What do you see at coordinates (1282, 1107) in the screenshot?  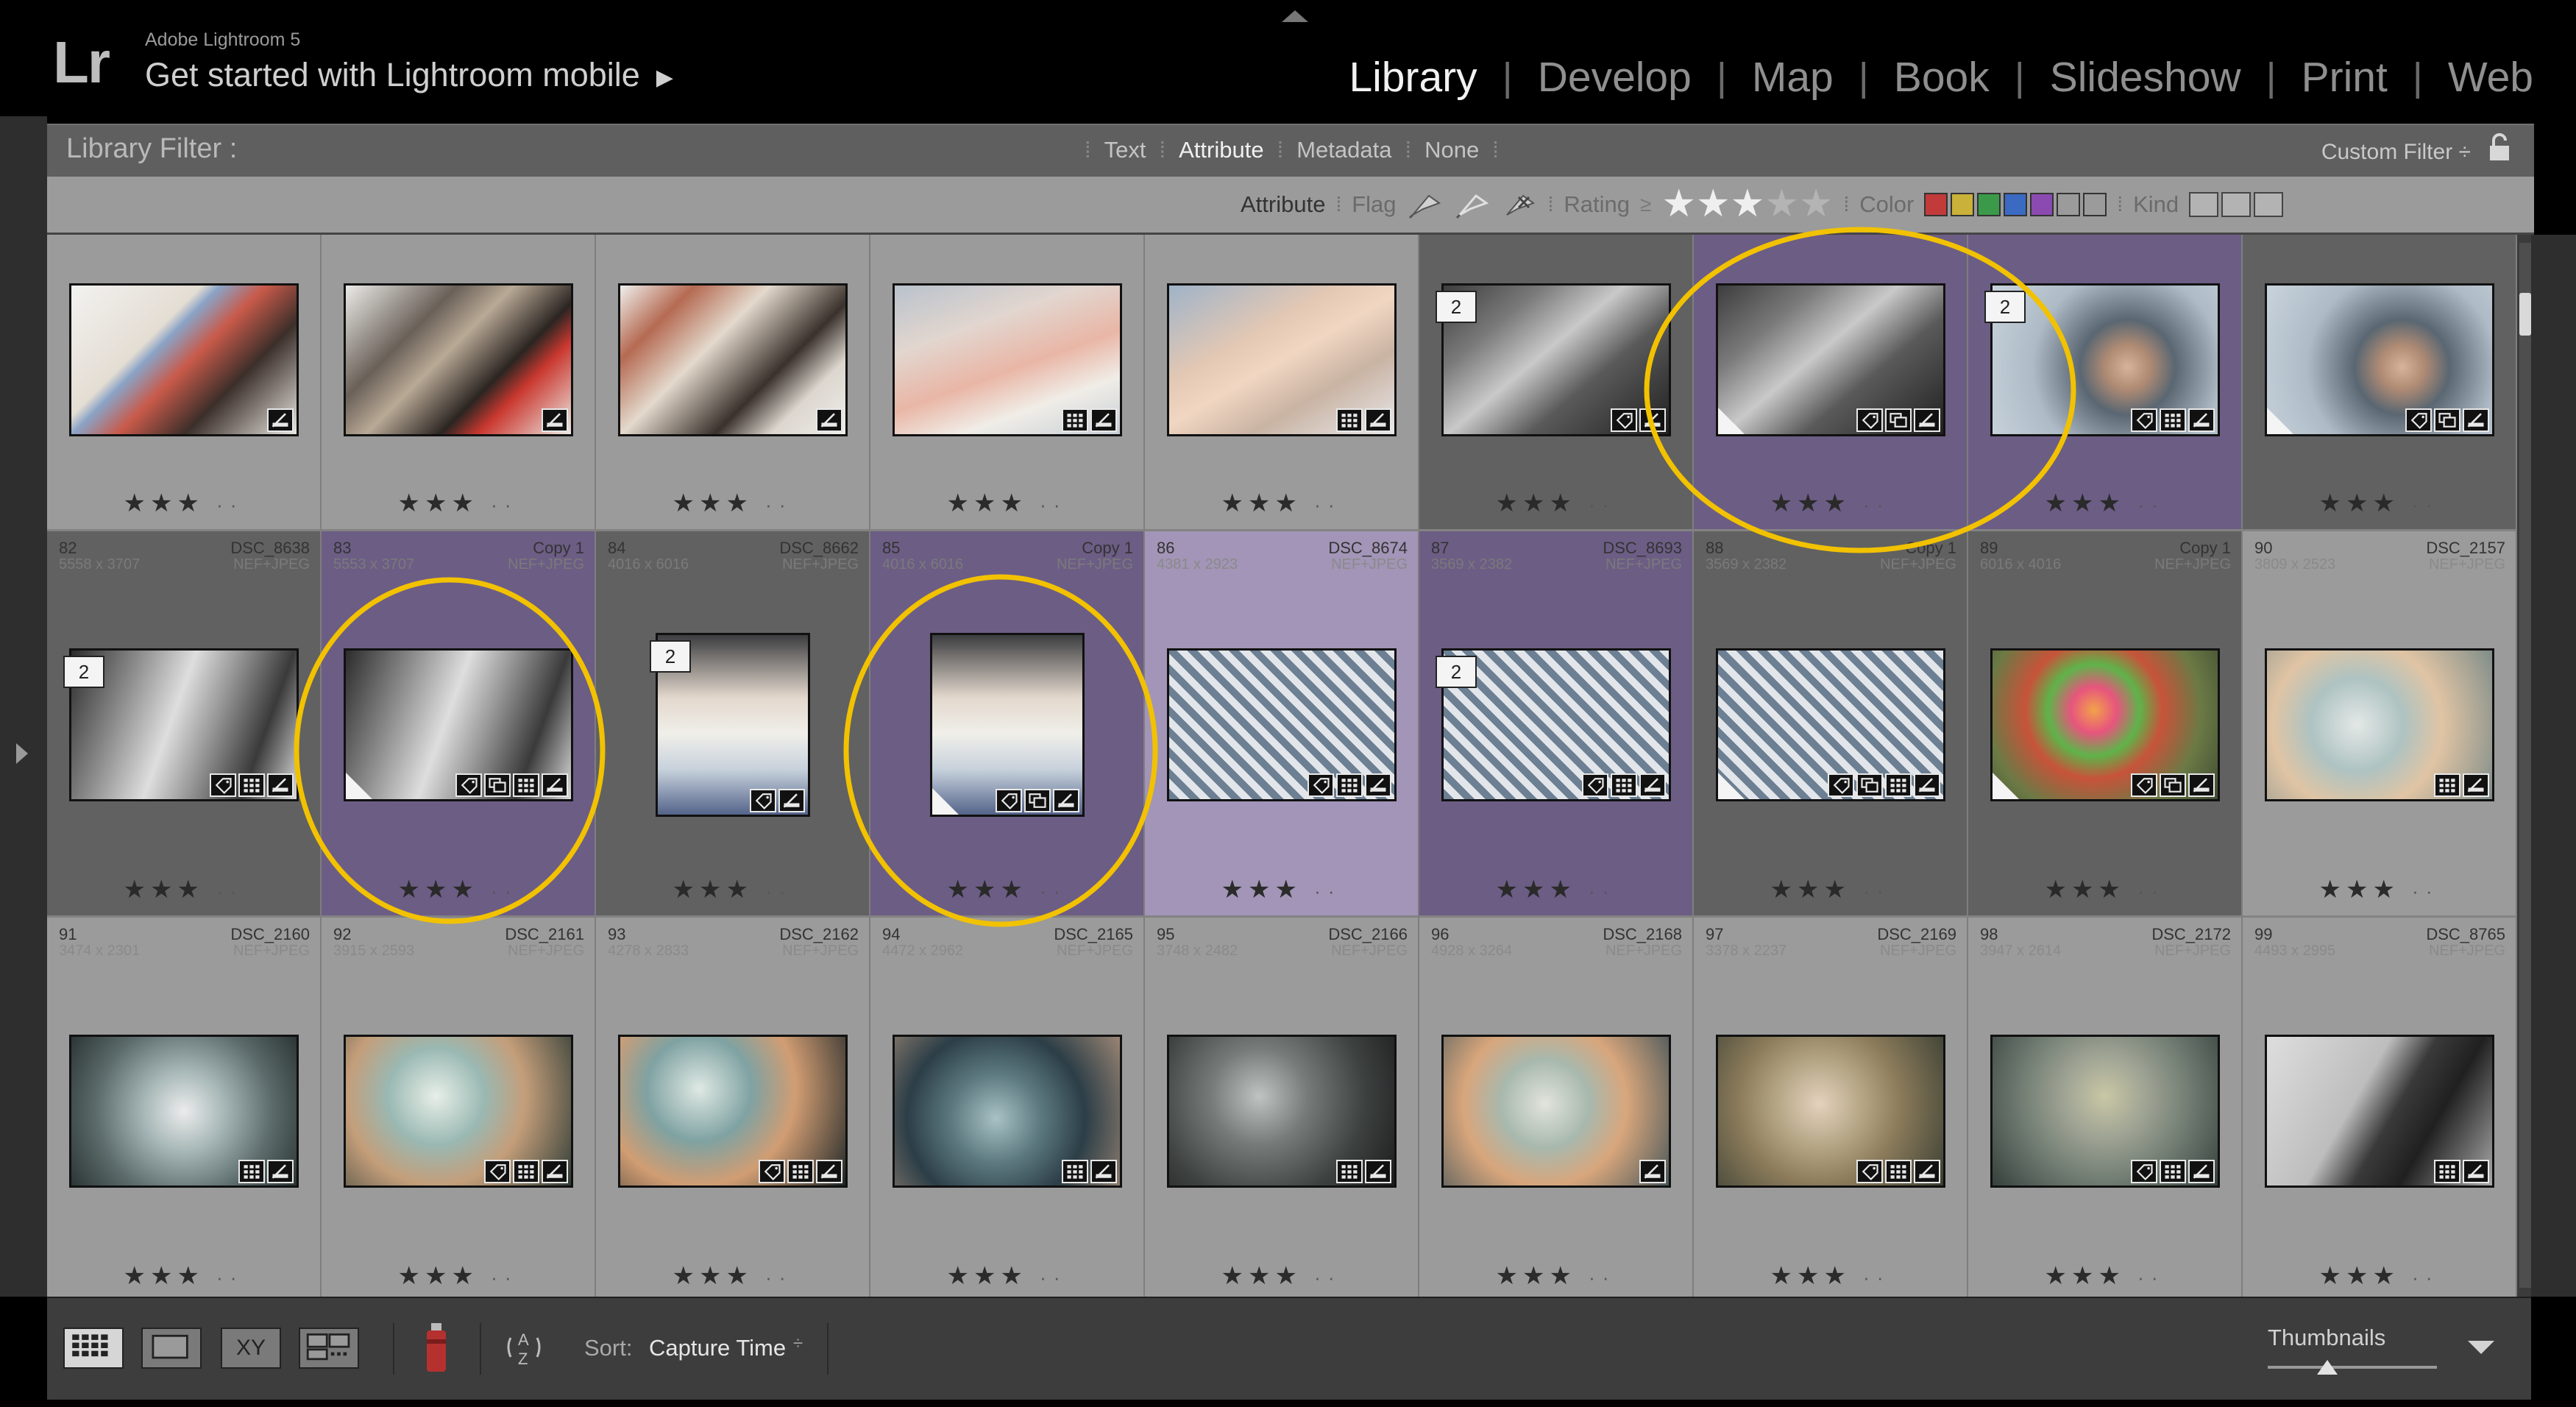 I see `photo-cell: 95 DSC_2166 3748 x 2482 NEF+JPEG ★★★ ··` at bounding box center [1282, 1107].